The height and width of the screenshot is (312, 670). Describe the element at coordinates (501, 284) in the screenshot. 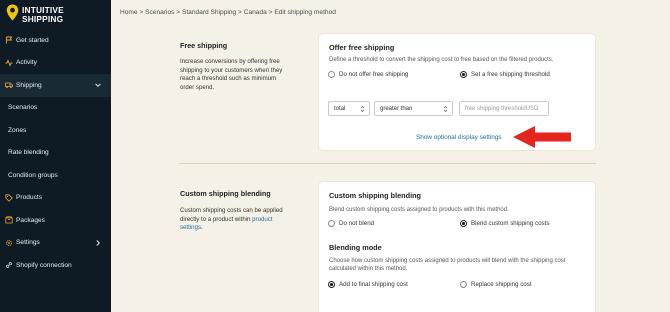

I see `radio-label: Replace shipping cost` at that location.